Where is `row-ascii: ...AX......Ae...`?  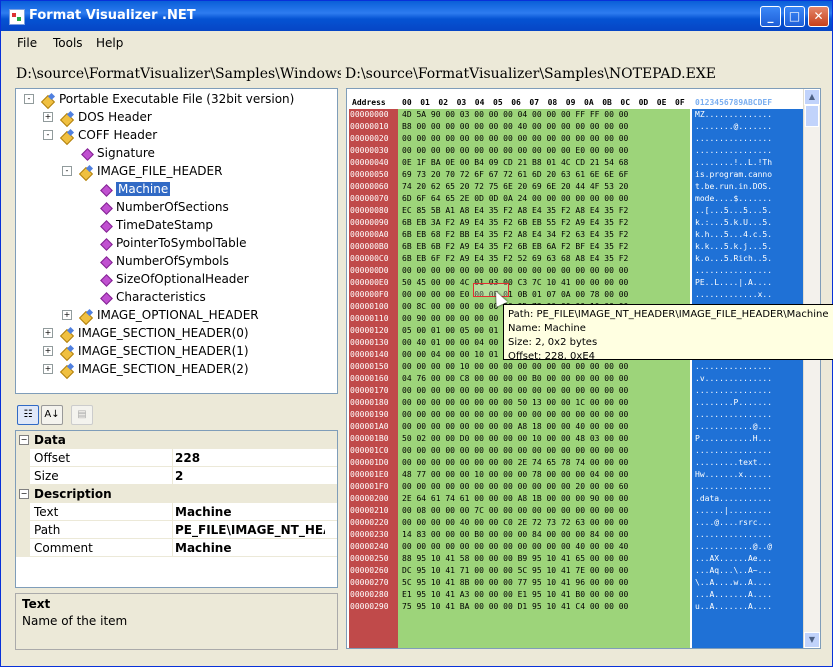 row-ascii: ...AX......Ae... is located at coordinates (734, 558).